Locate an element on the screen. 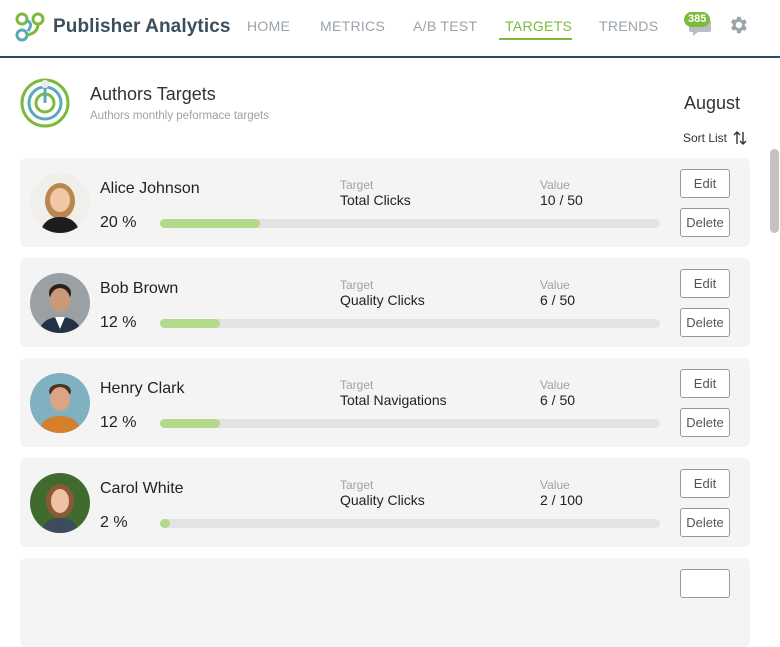  sort-list-button: Sort List is located at coordinates (715, 138).